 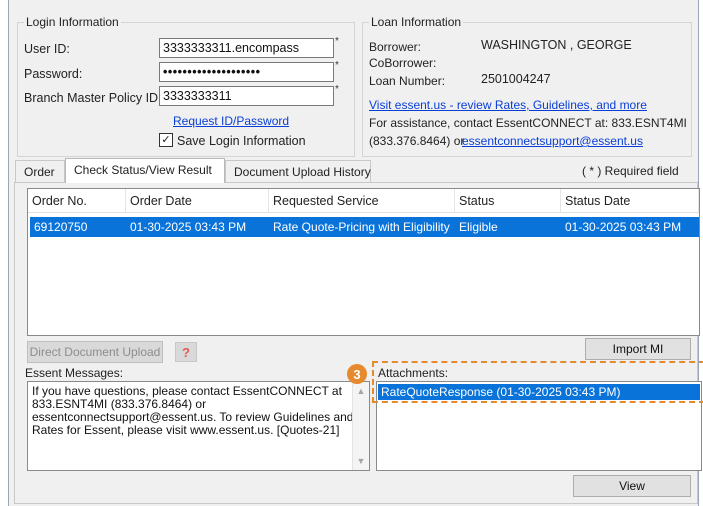 I want to click on direct-document-upload-button: Direct Document Upload, so click(x=95, y=352).